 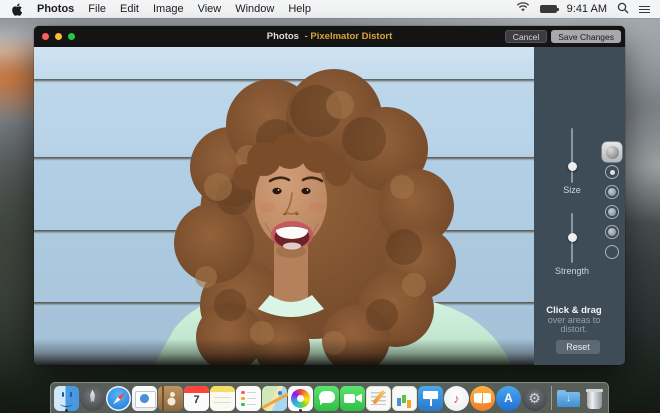 I want to click on dock-reminders-icon, so click(x=248, y=398).